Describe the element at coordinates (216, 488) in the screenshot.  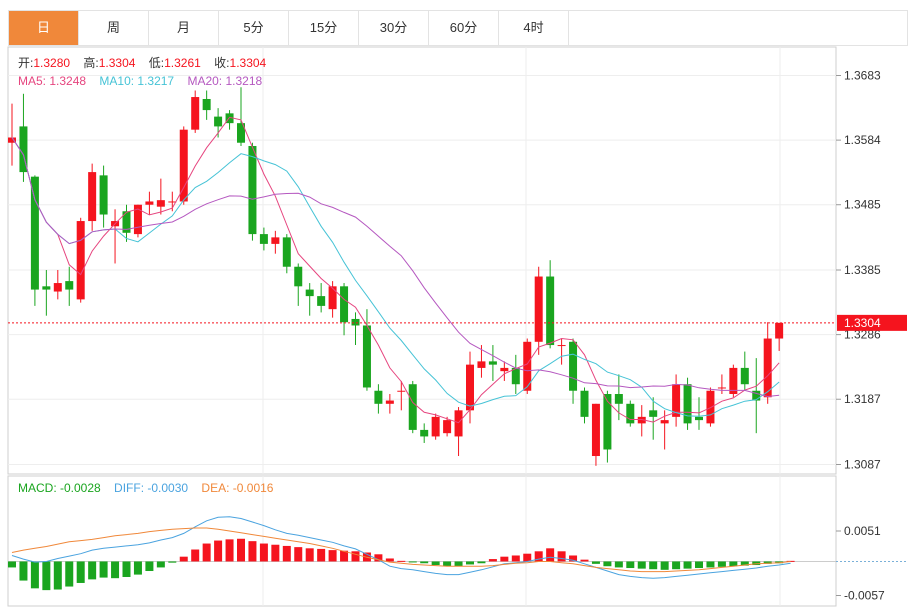
I see `dea-label: DEA:` at that location.